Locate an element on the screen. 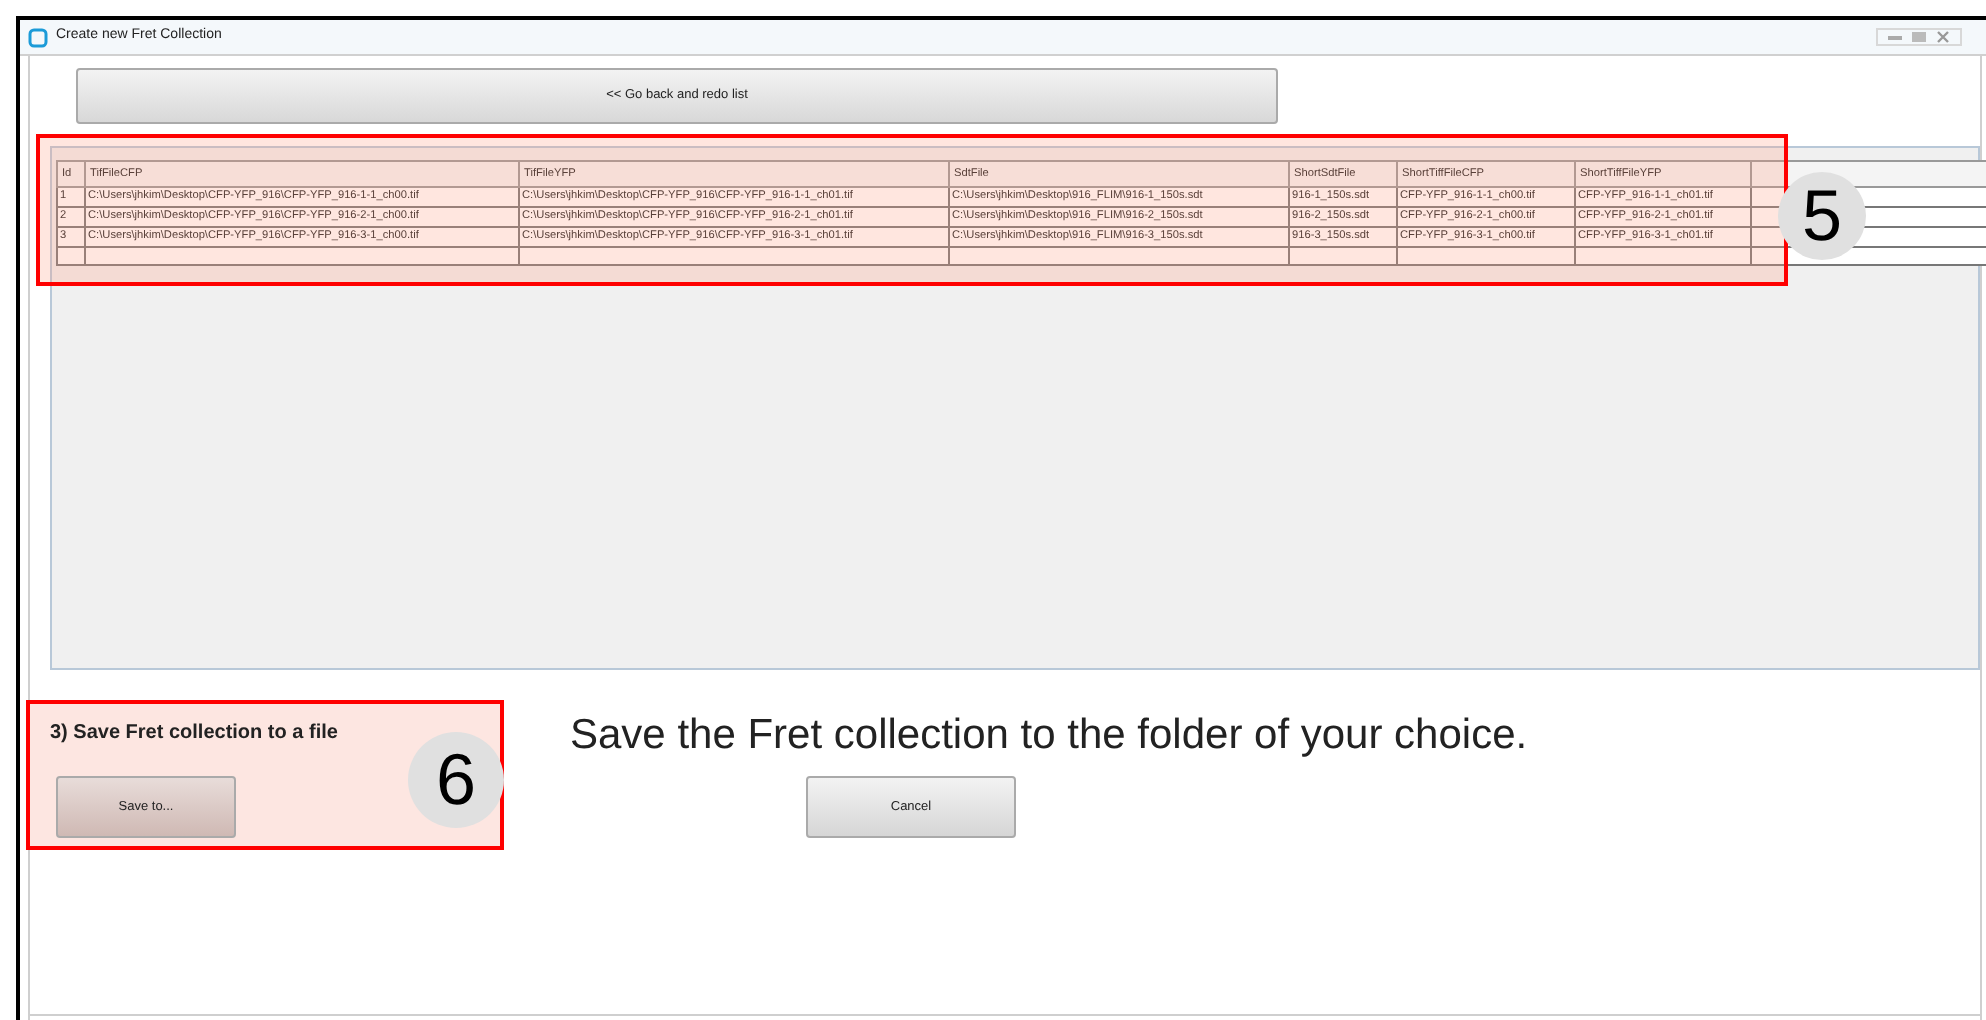 The width and height of the screenshot is (1986, 1020). close-icon is located at coordinates (1943, 37).